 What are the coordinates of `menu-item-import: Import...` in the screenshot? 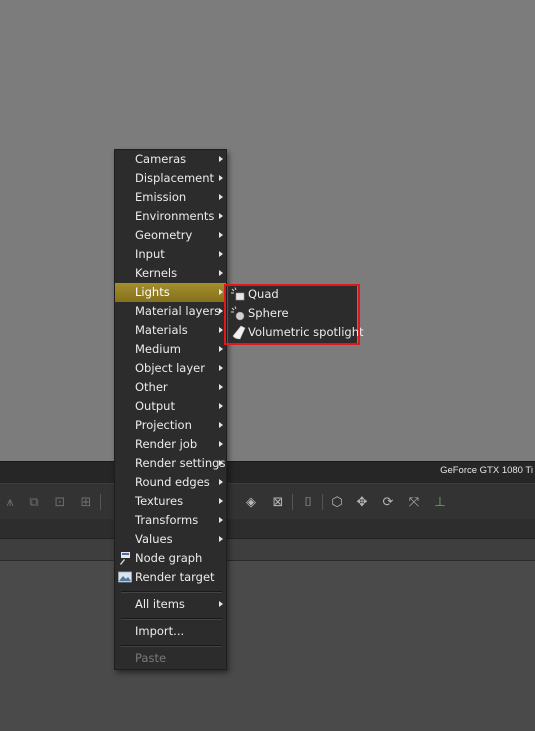 It's located at (170, 631).